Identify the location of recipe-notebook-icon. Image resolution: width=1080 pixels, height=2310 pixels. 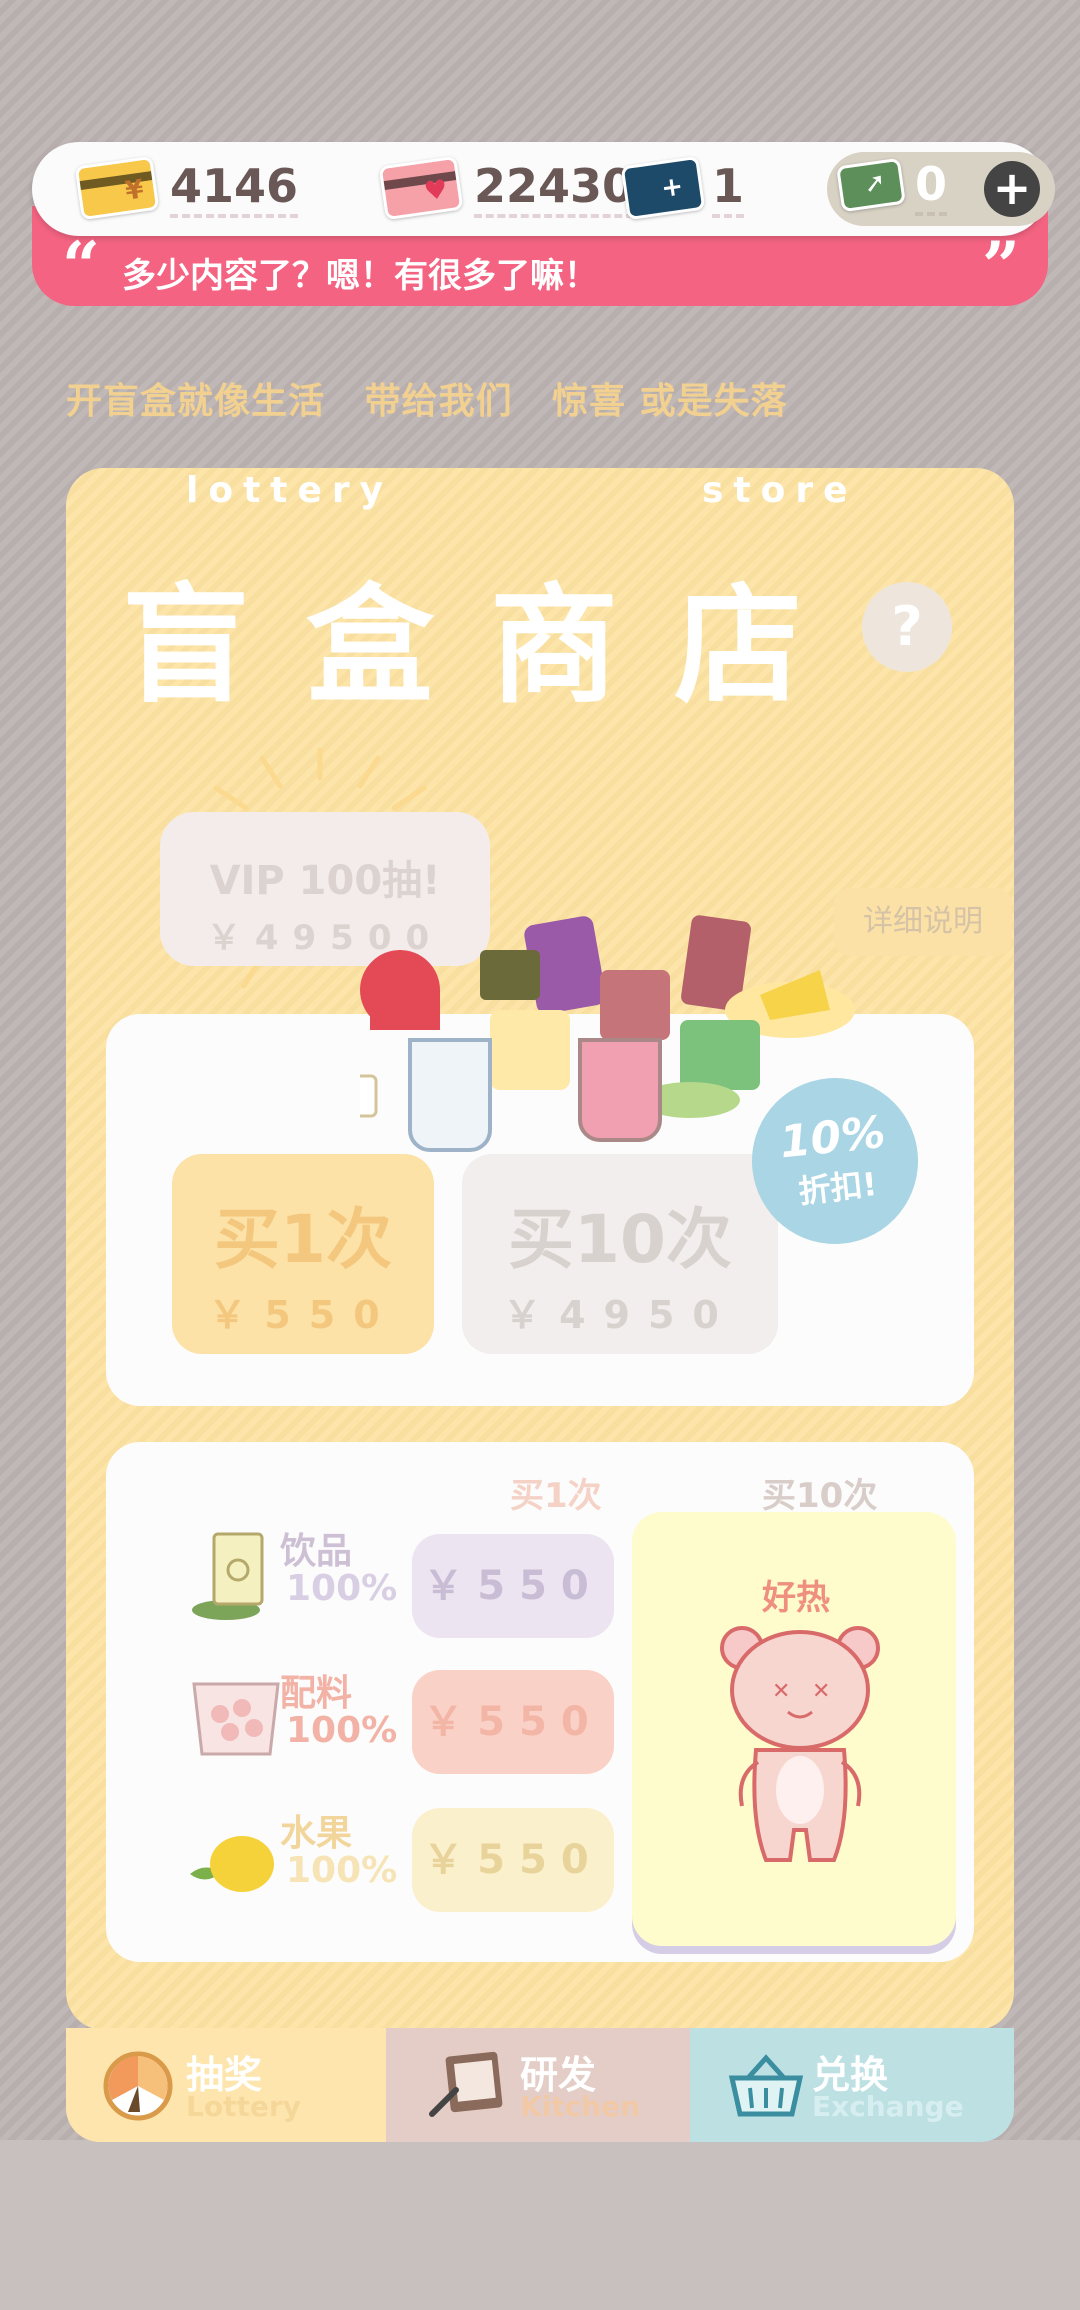
(466, 2084).